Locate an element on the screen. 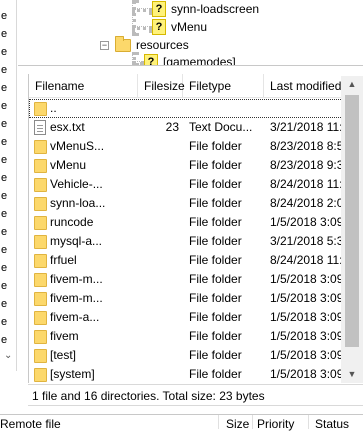 Image resolution: width=363 pixels, height=431 pixels. queue-column-remote-file: Remote file is located at coordinates (30, 424).